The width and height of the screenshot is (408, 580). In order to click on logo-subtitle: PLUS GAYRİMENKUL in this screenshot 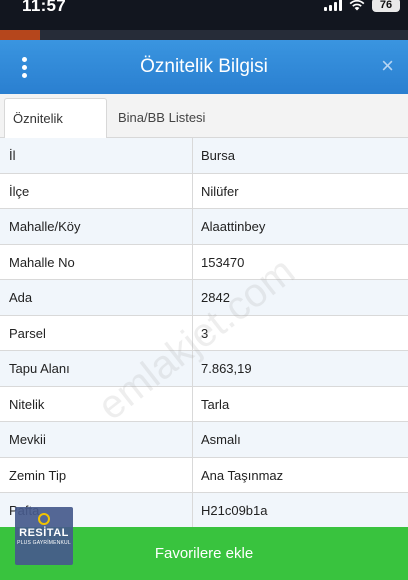, I will do `click(44, 543)`.